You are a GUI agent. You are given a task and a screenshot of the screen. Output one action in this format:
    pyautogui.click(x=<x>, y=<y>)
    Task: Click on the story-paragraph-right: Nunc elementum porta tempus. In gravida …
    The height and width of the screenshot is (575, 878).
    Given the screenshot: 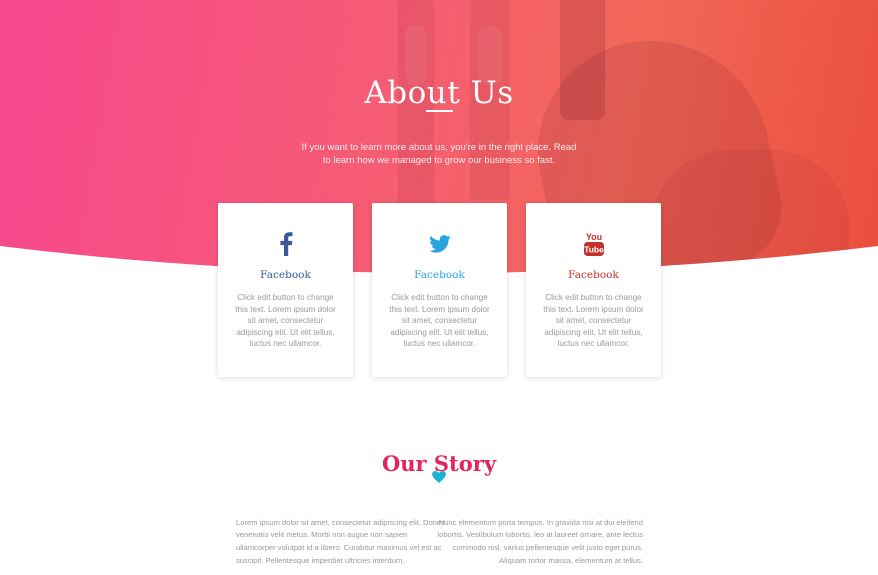 What is the action you would take?
    pyautogui.click(x=540, y=541)
    